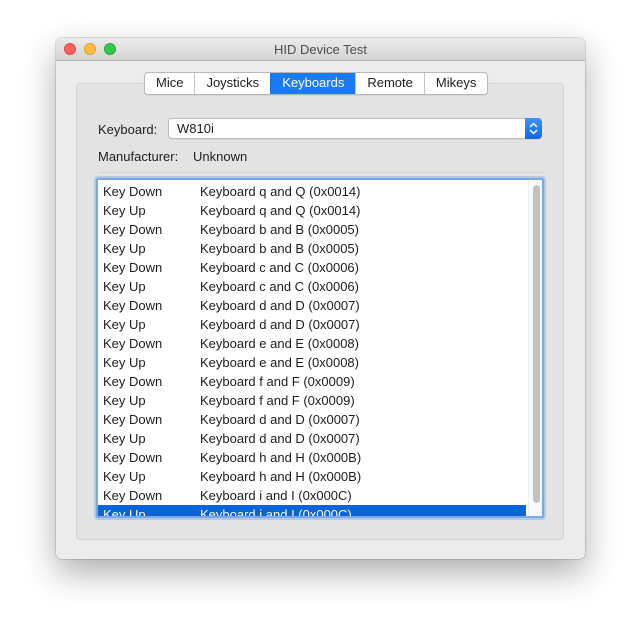 The image size is (641, 633). I want to click on manufacturer-value: Unknown, so click(220, 156).